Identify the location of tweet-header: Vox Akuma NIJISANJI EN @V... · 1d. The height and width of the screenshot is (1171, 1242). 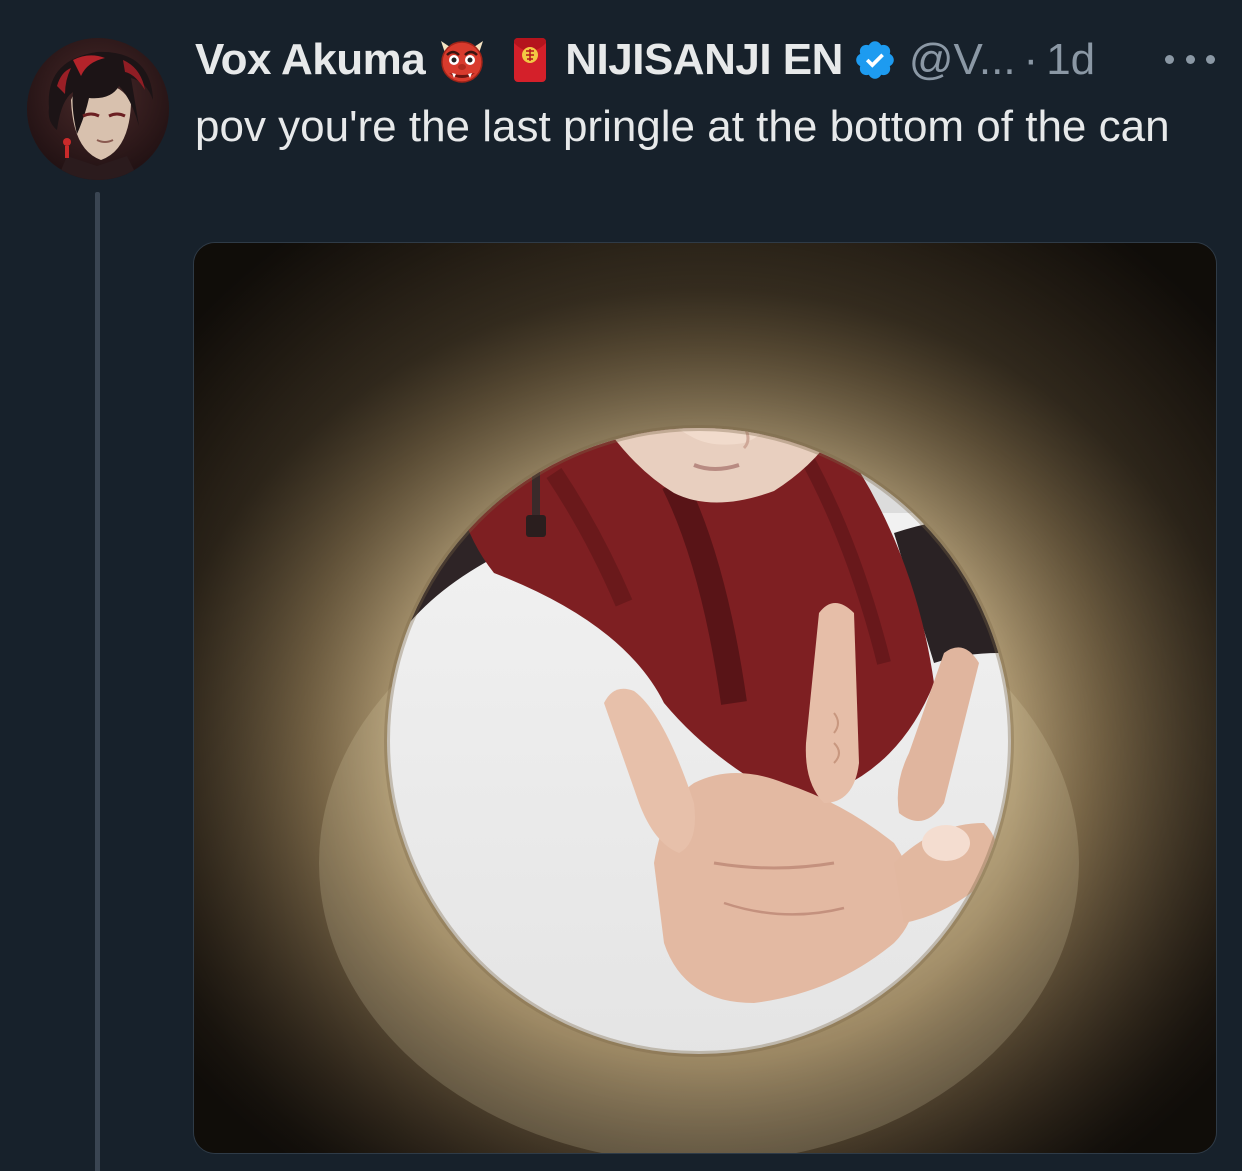
(645, 60).